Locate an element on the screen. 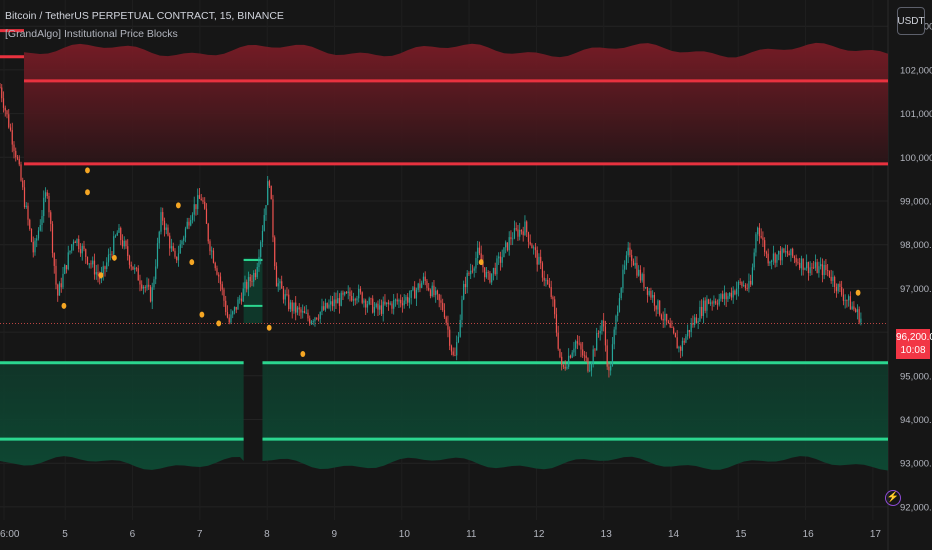 The image size is (932, 550). y-tick-label: 93,000.0 is located at coordinates (916, 464).